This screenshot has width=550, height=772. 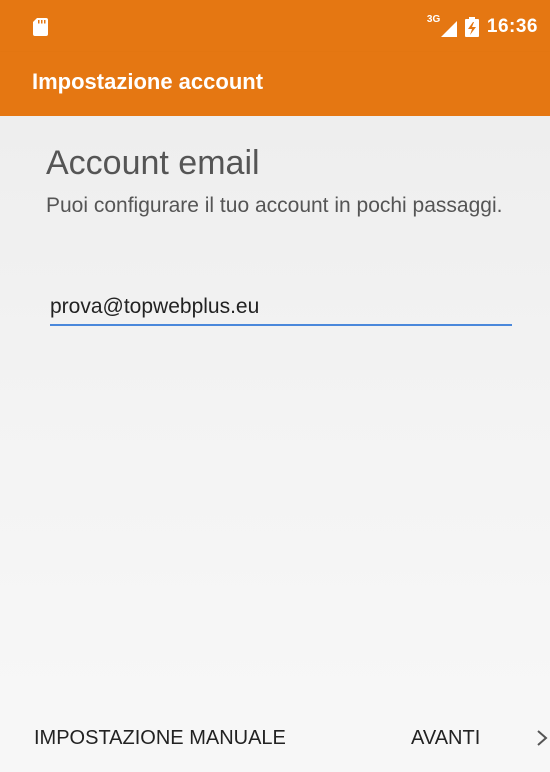 What do you see at coordinates (445, 738) in the screenshot?
I see `next-button: AVANTI` at bounding box center [445, 738].